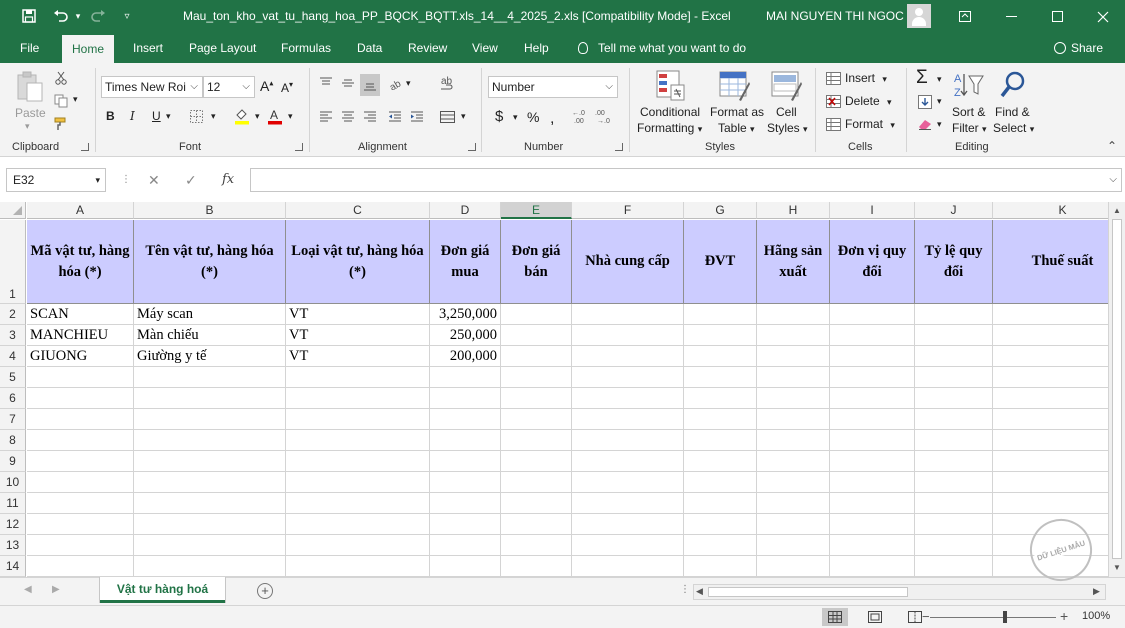  Describe the element at coordinates (80, 566) in the screenshot. I see `cell-a14` at that location.